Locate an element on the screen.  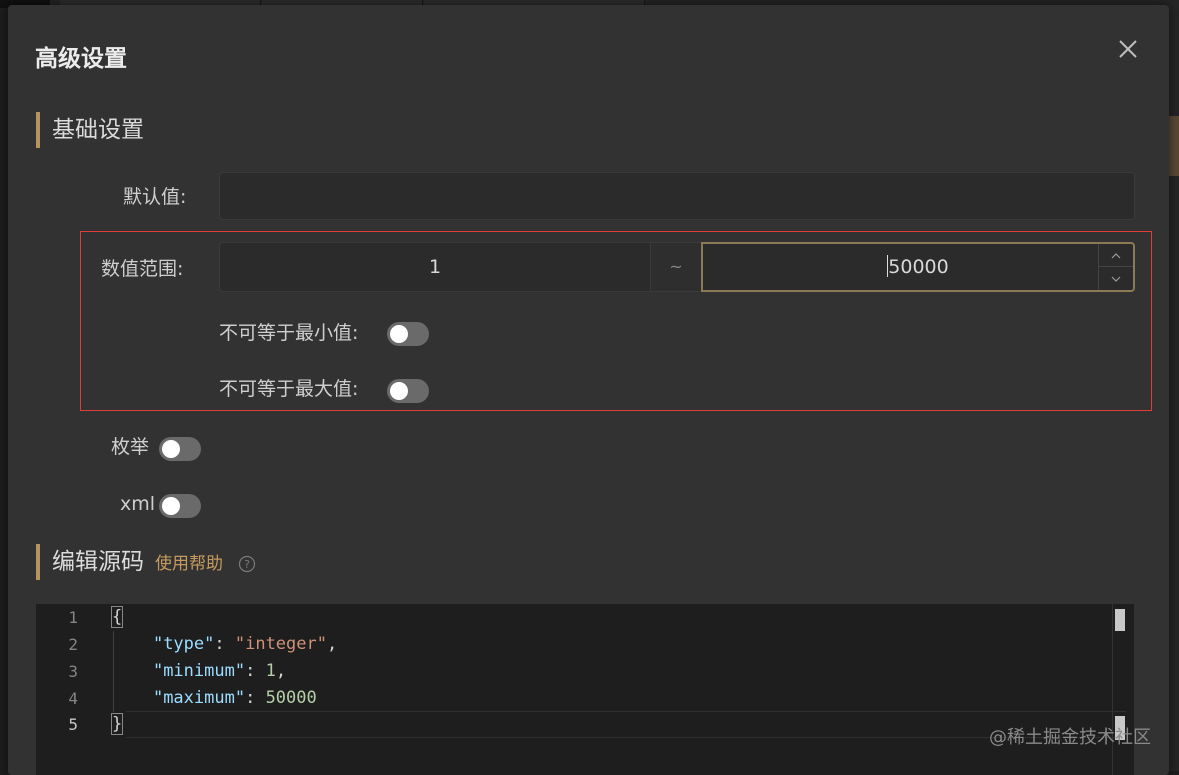
close-brace: } is located at coordinates (117, 724).